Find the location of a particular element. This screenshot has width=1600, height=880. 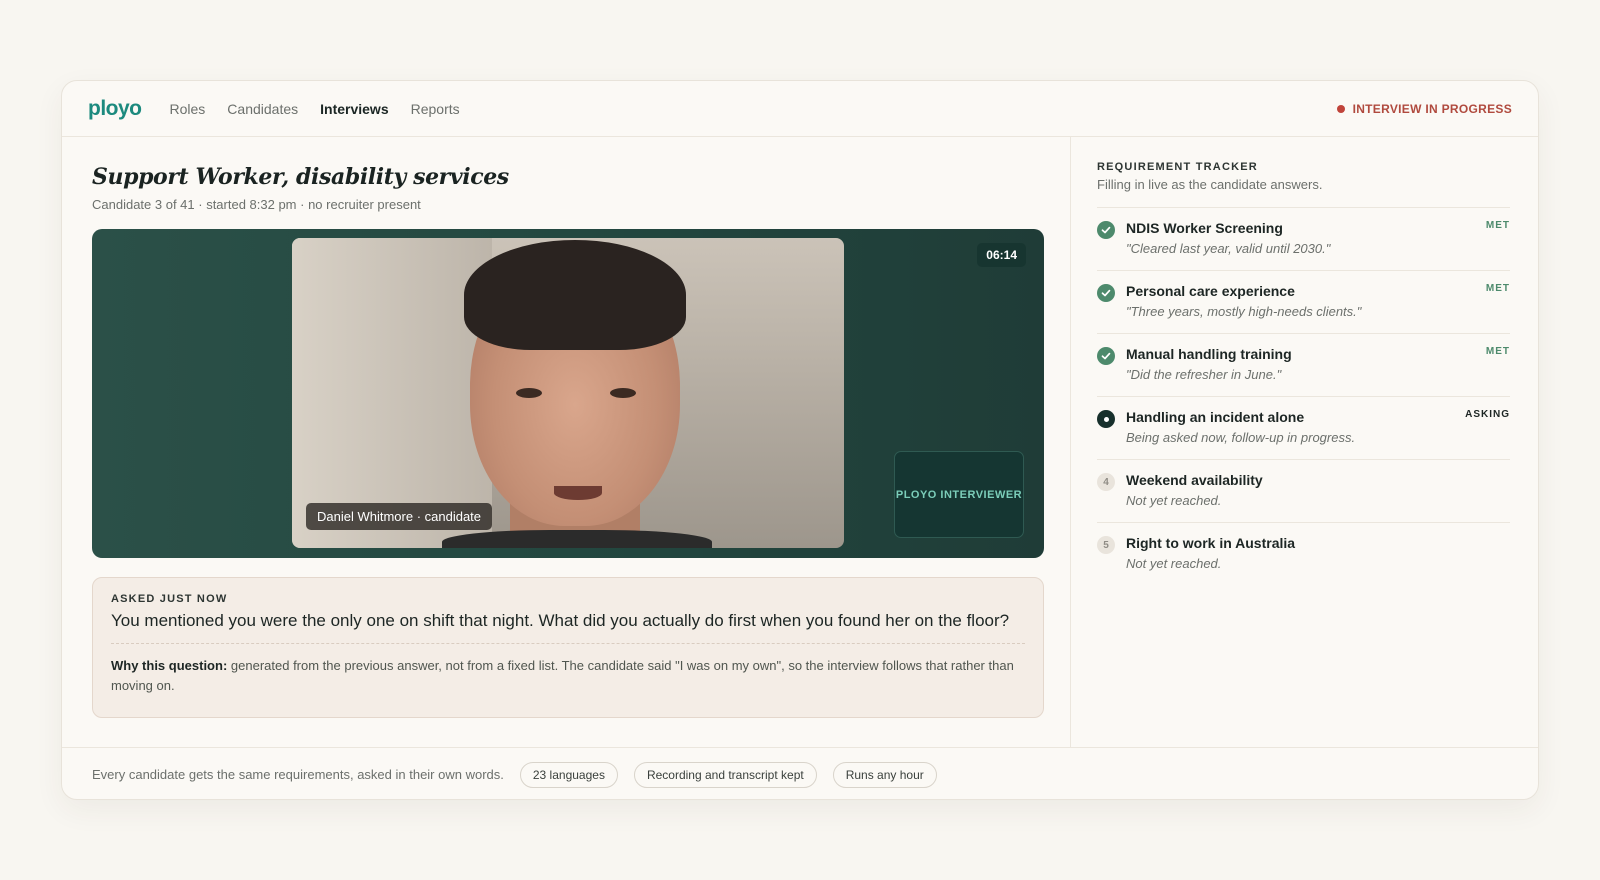

candidate-video: Daniel Whitmore · candidate is located at coordinates (568, 393).